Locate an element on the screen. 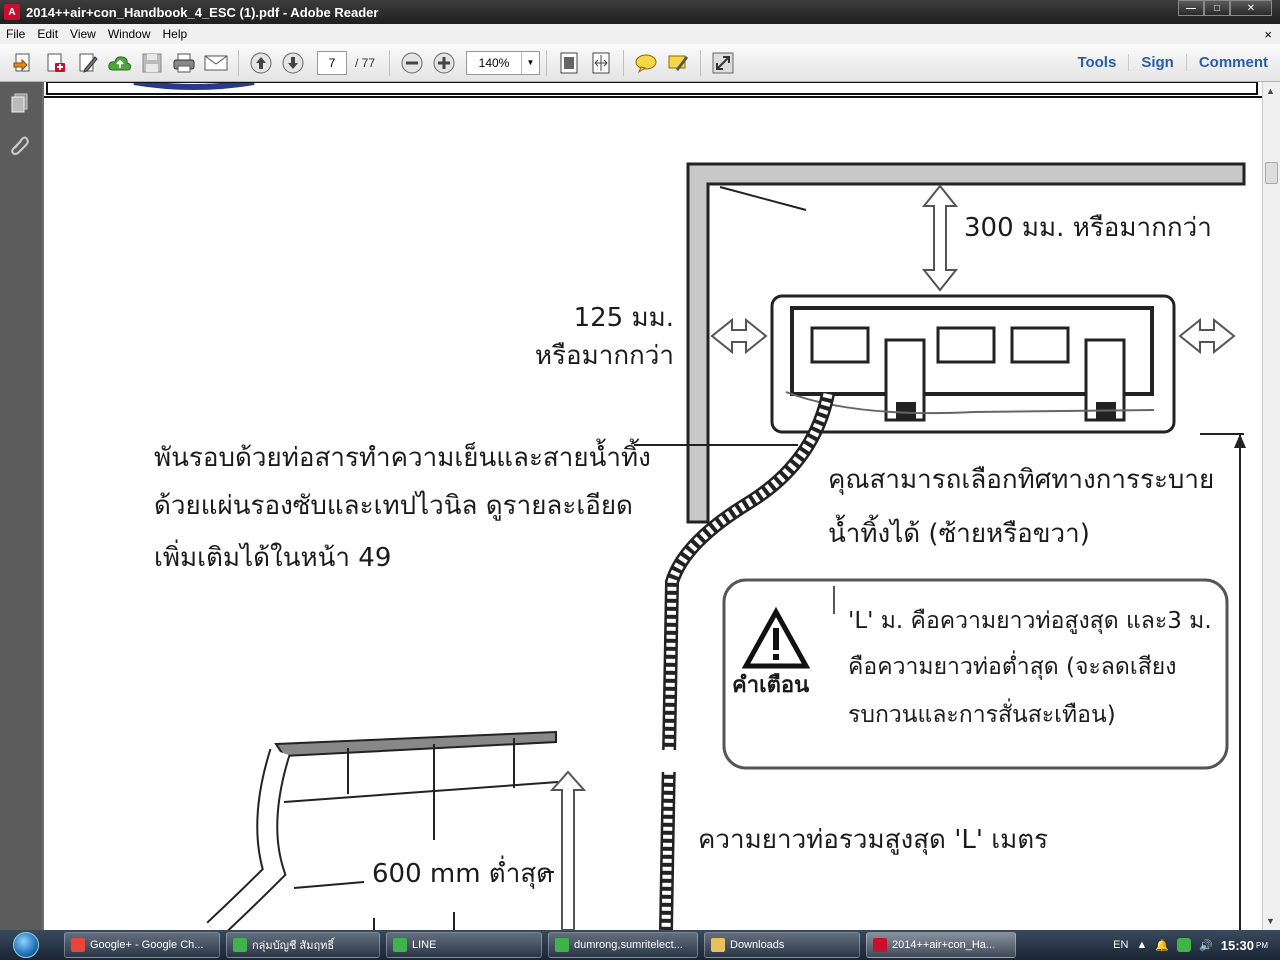 The image size is (1280, 960). print-icon is located at coordinates (184, 63).